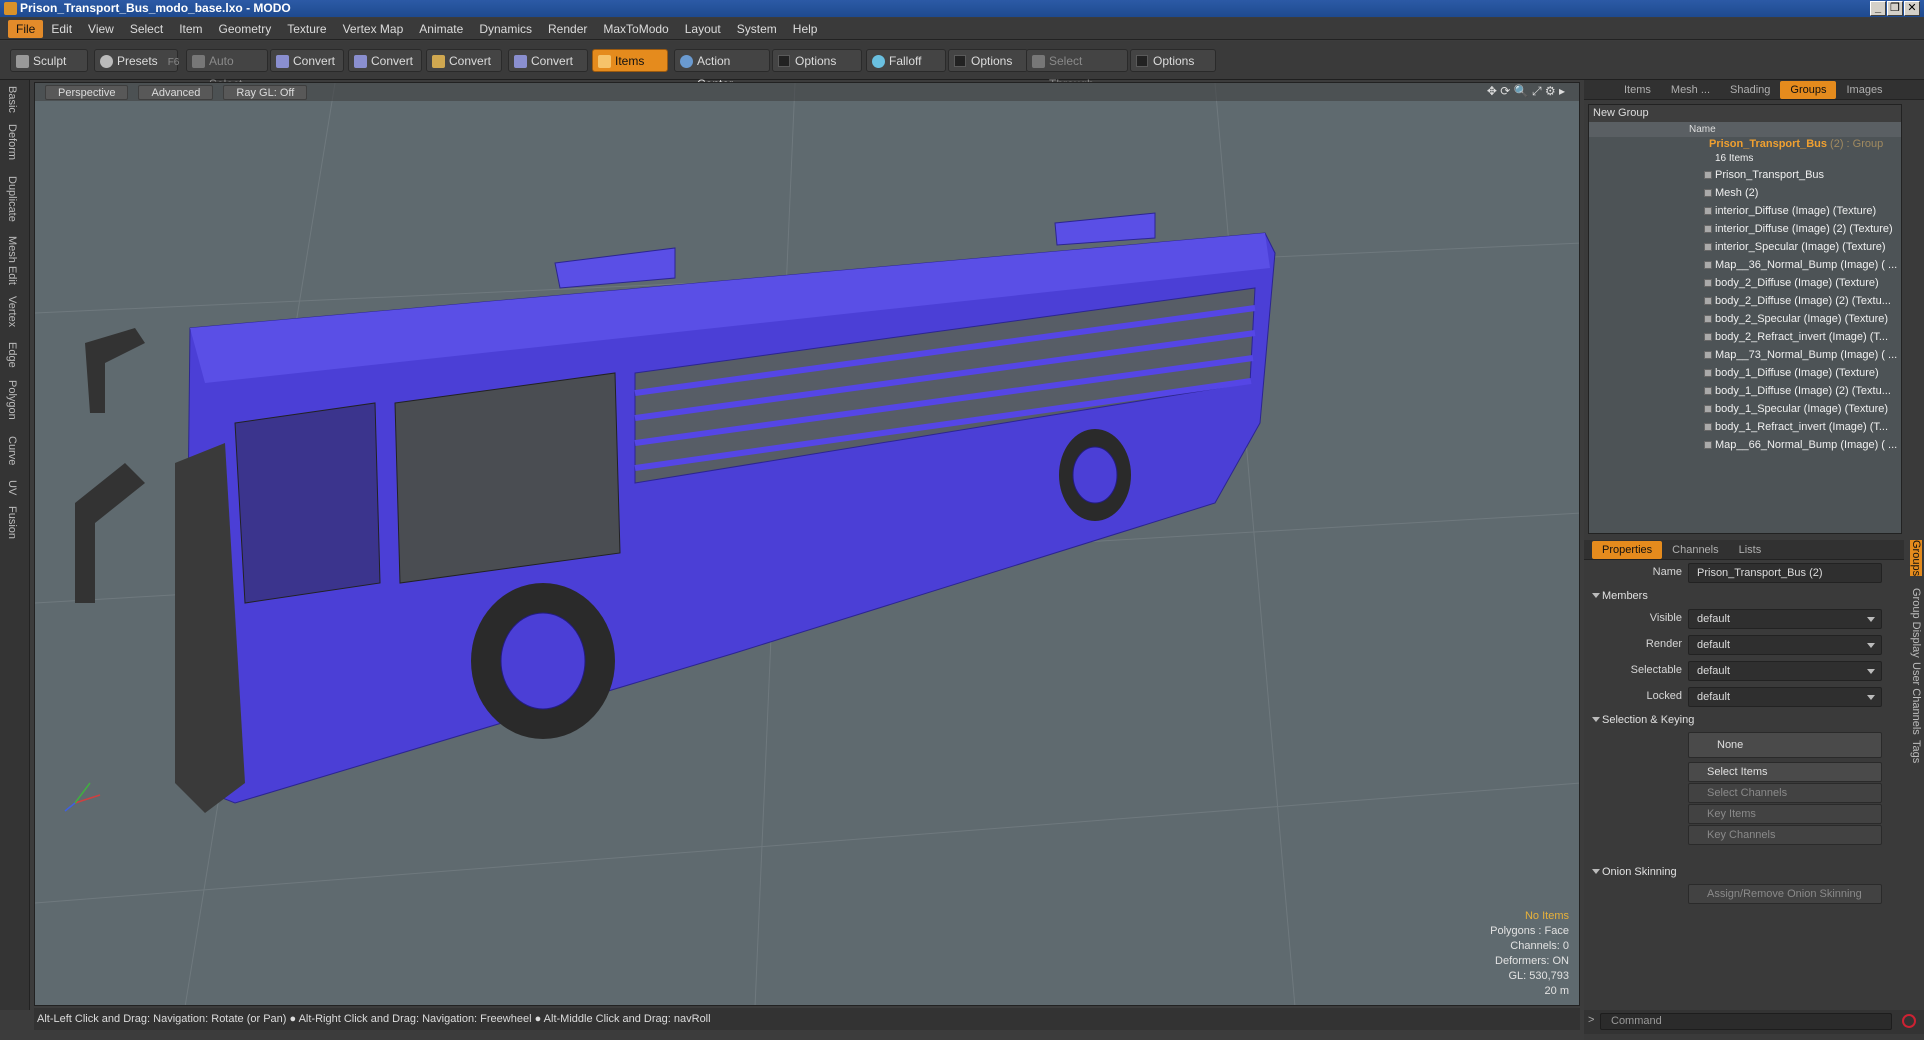  I want to click on menu-edit: Edit, so click(61, 29).